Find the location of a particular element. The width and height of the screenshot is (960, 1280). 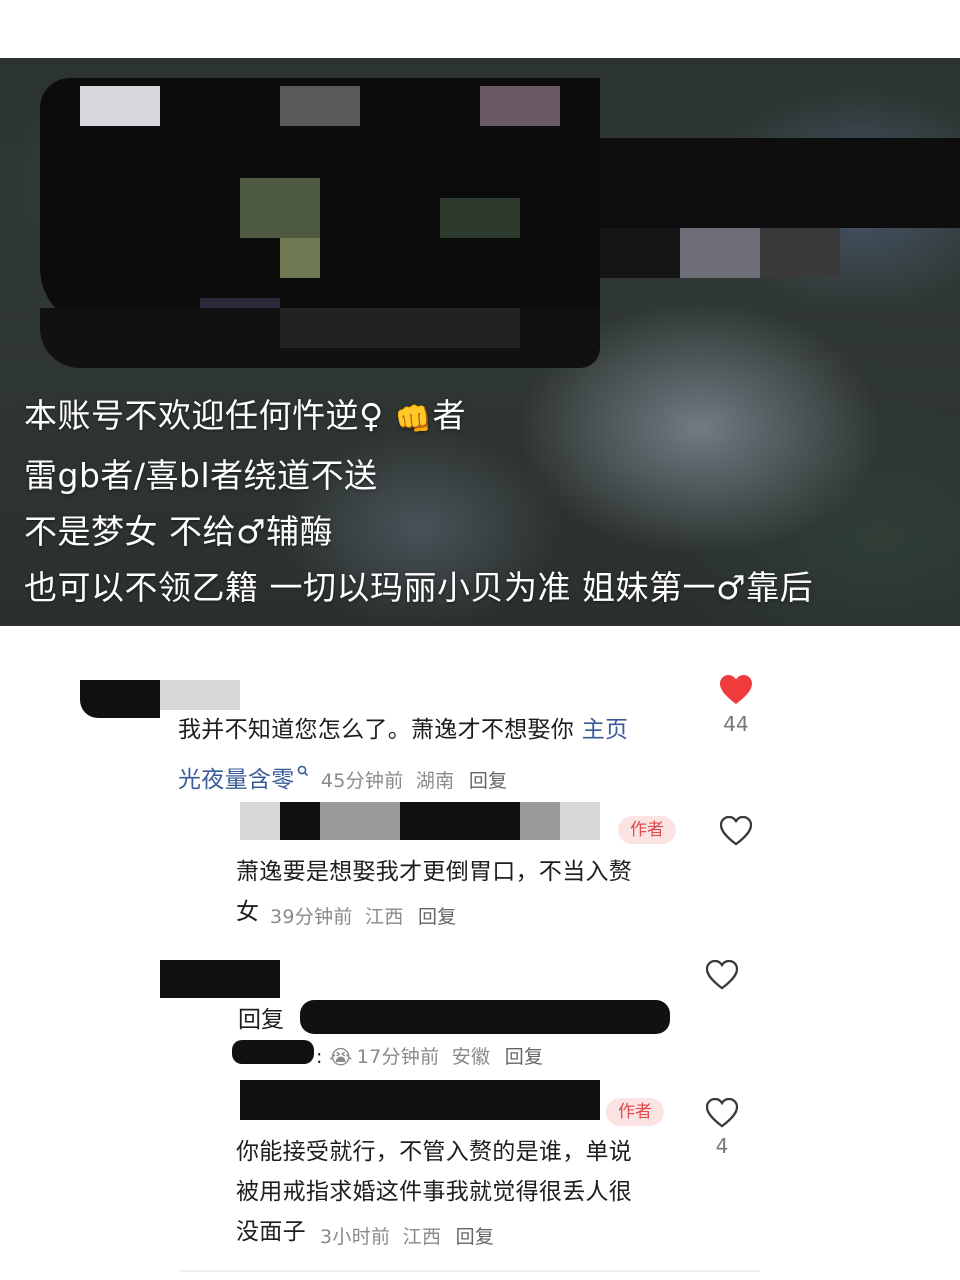

comment-time: 39分钟前 is located at coordinates (311, 917).